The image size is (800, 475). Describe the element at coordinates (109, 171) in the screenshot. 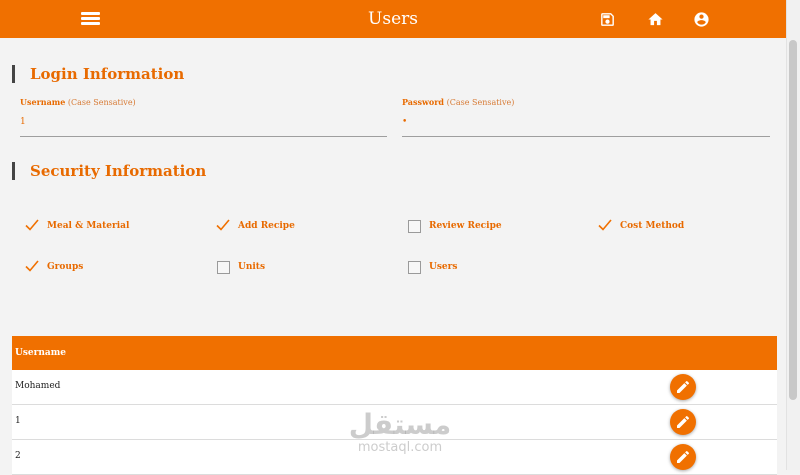

I see `security-information-heading: Security Information` at that location.